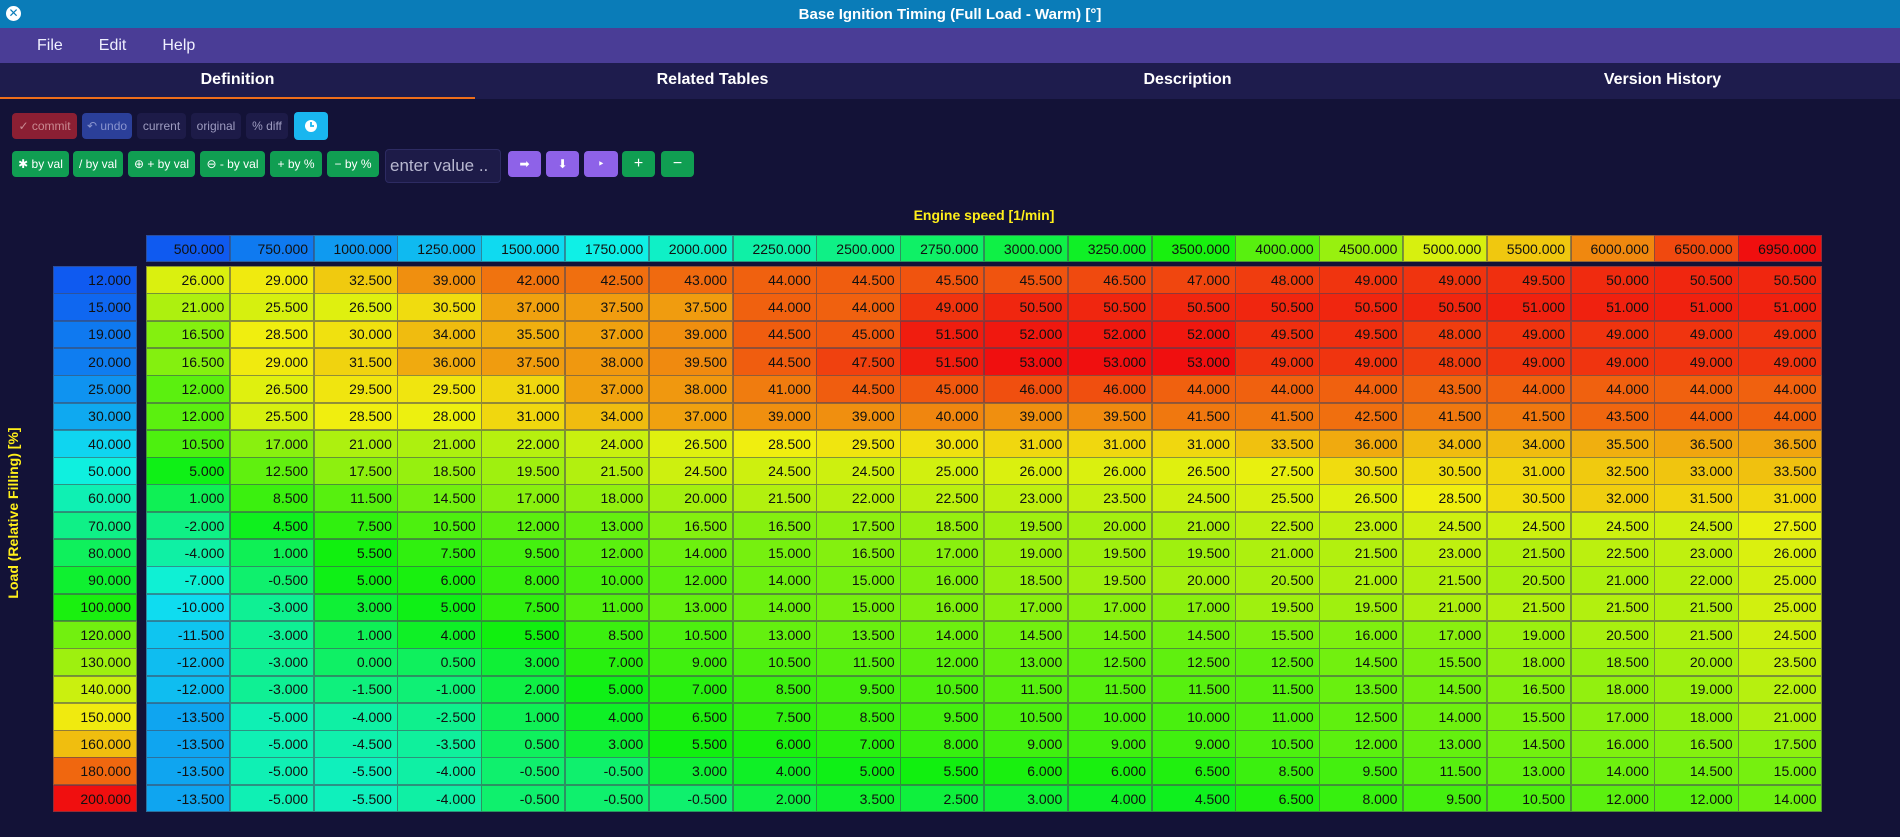 The height and width of the screenshot is (837, 1900). Describe the element at coordinates (267, 126) in the screenshot. I see `view-percent-diff-button: % diff` at that location.